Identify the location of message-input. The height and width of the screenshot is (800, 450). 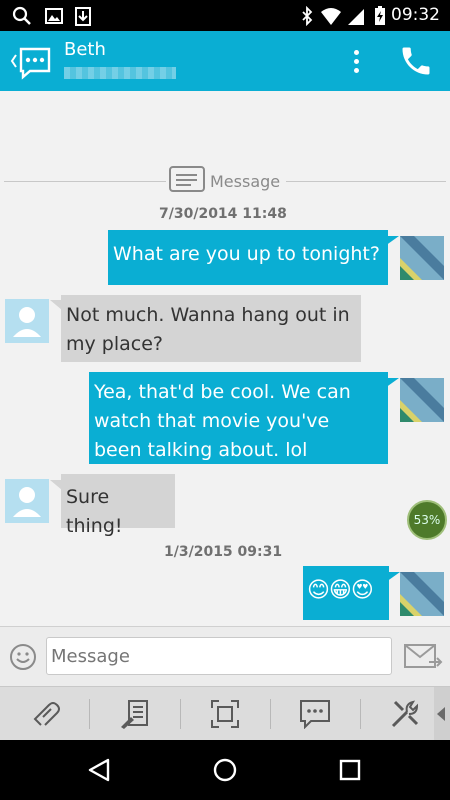
(219, 656).